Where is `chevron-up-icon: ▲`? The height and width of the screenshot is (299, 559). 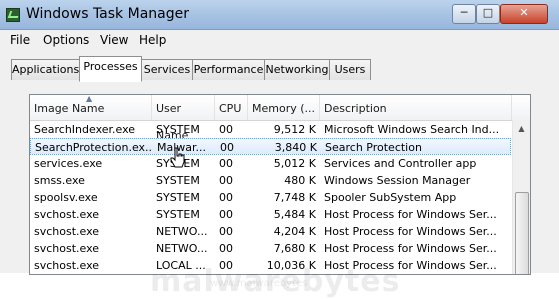 chevron-up-icon: ▲ is located at coordinates (521, 128).